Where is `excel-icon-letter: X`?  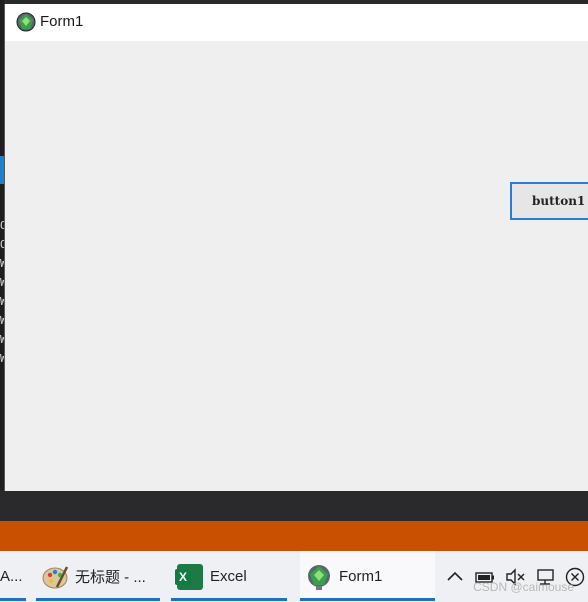
excel-icon-letter: X is located at coordinates (183, 576).